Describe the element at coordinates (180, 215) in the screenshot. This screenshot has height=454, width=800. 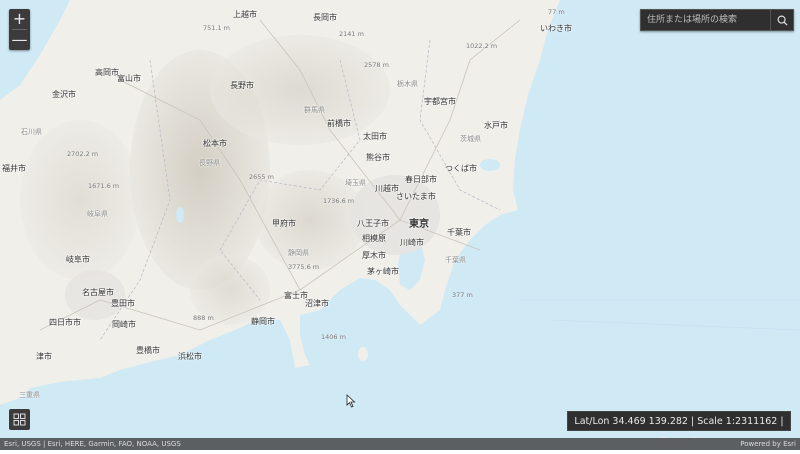
I see `lake-suwa` at that location.